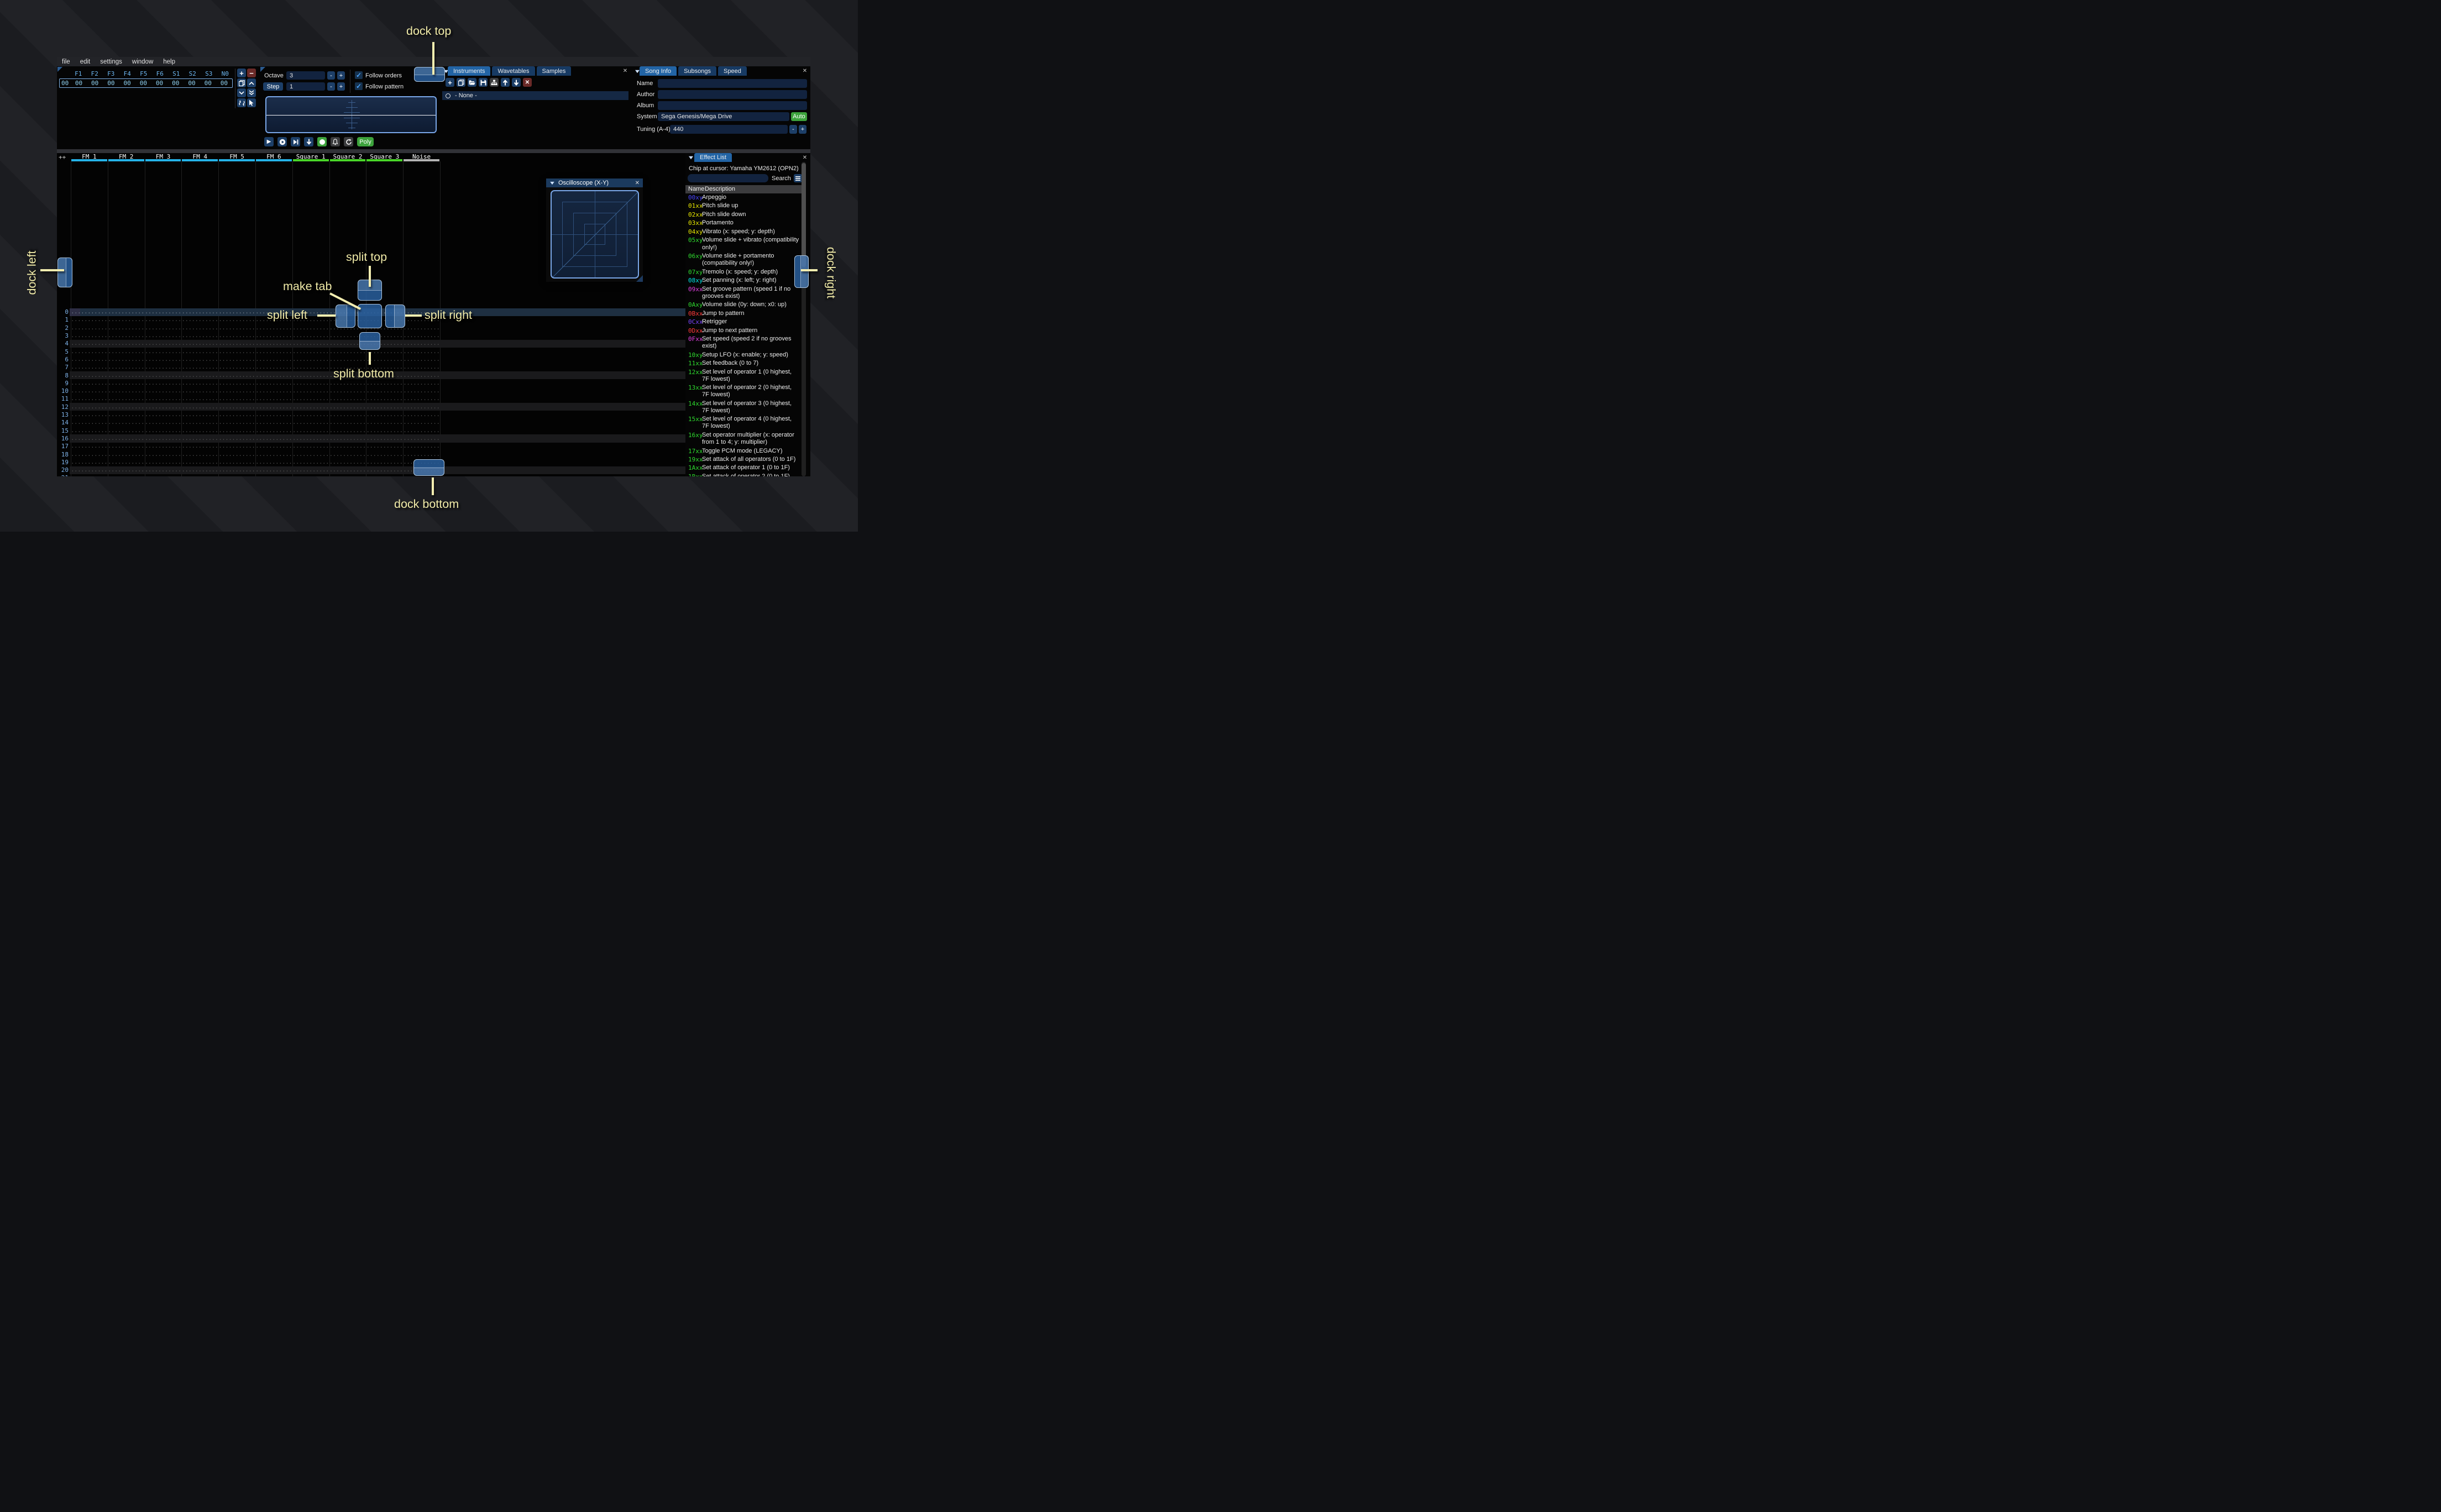  What do you see at coordinates (142, 62) in the screenshot?
I see `menu-window: window` at bounding box center [142, 62].